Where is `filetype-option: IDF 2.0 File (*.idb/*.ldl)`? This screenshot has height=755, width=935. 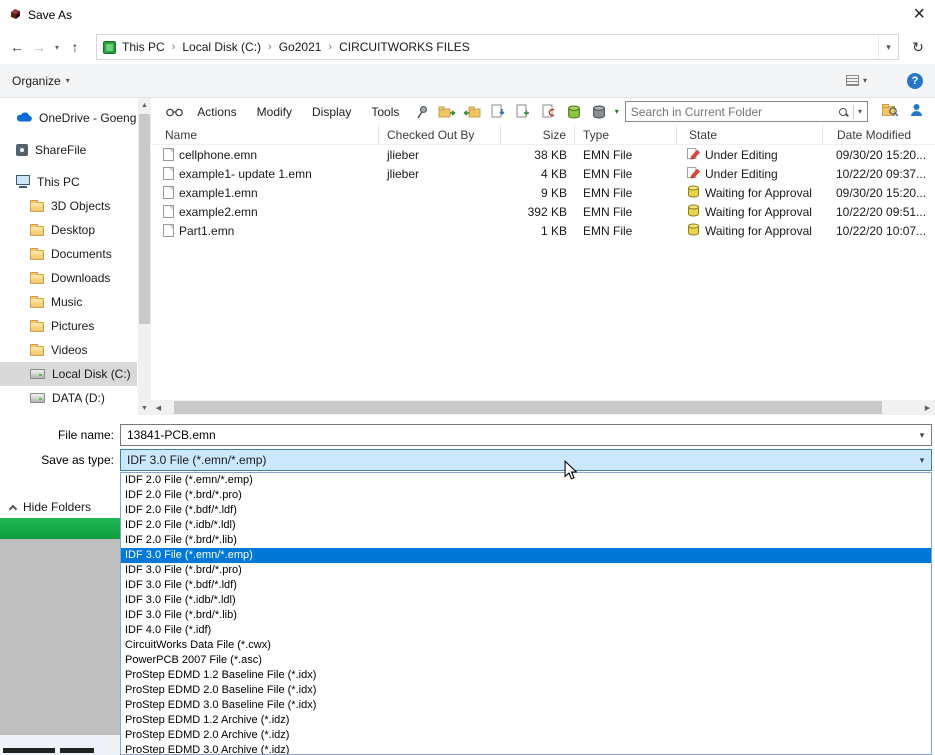 filetype-option: IDF 2.0 File (*.idb/*.ldl) is located at coordinates (526, 525).